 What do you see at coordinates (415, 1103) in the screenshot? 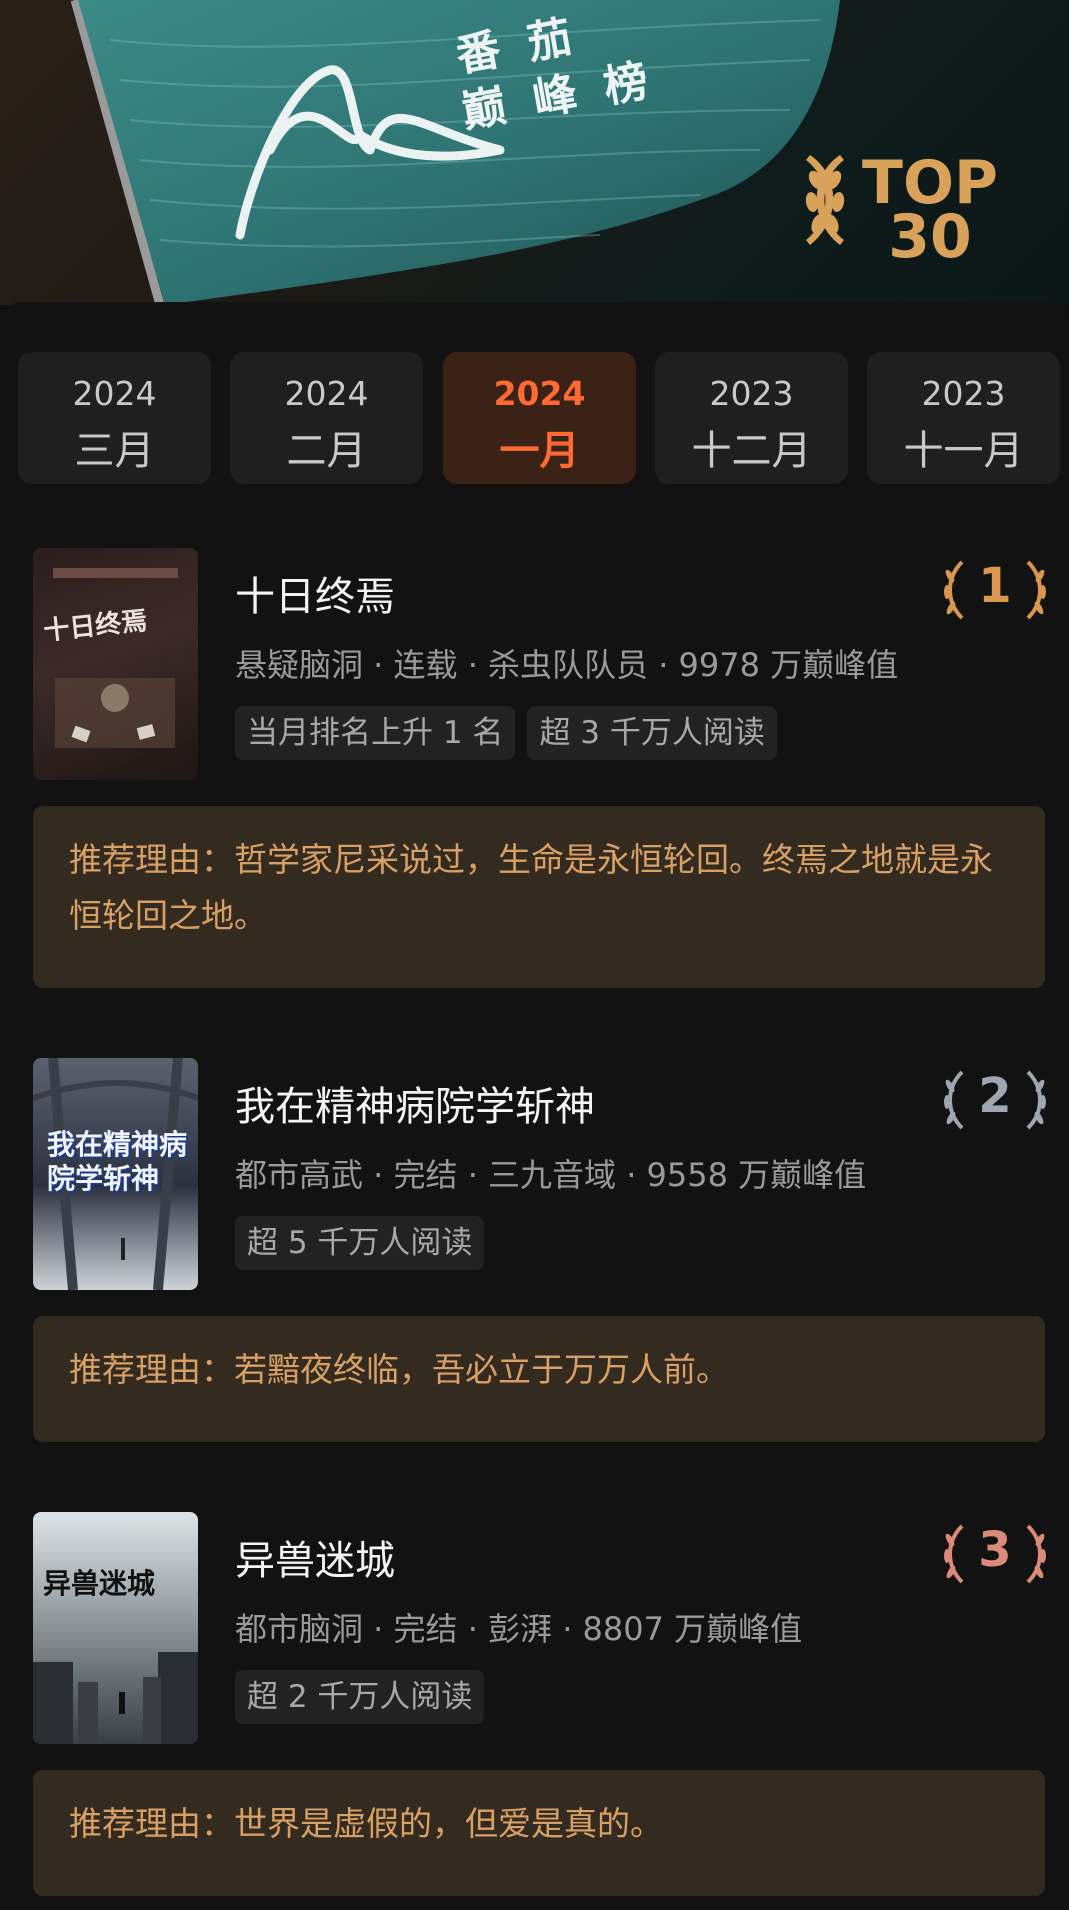
I see `book-title: 我在精神病院学斩神` at bounding box center [415, 1103].